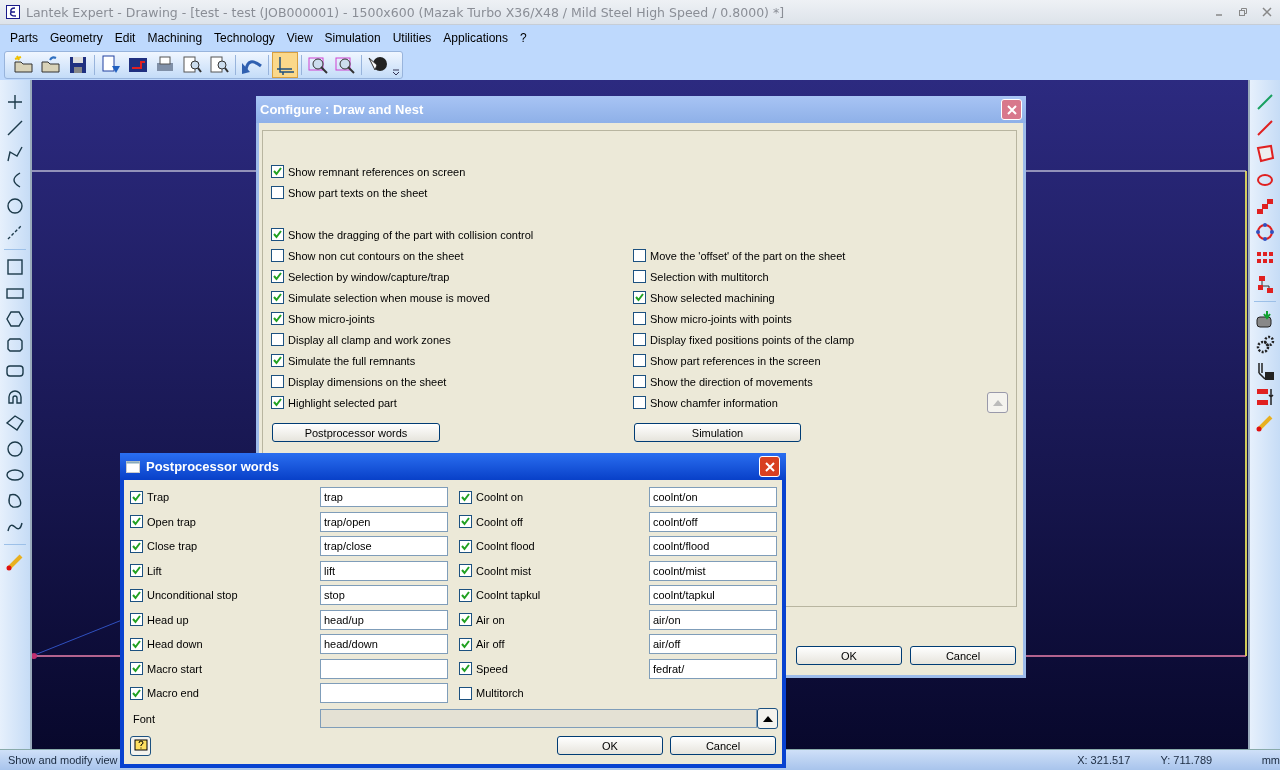 The width and height of the screenshot is (1280, 770). What do you see at coordinates (384, 497) in the screenshot?
I see `text-field: trap` at bounding box center [384, 497].